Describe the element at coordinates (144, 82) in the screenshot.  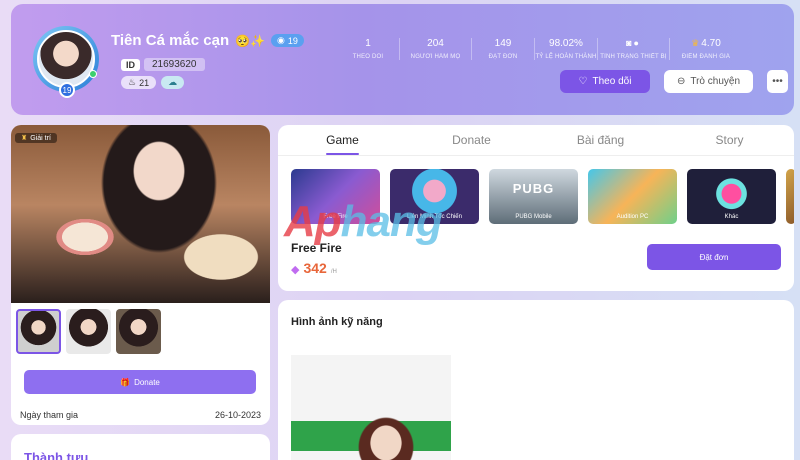
I see `gift-count-value: 21` at that location.